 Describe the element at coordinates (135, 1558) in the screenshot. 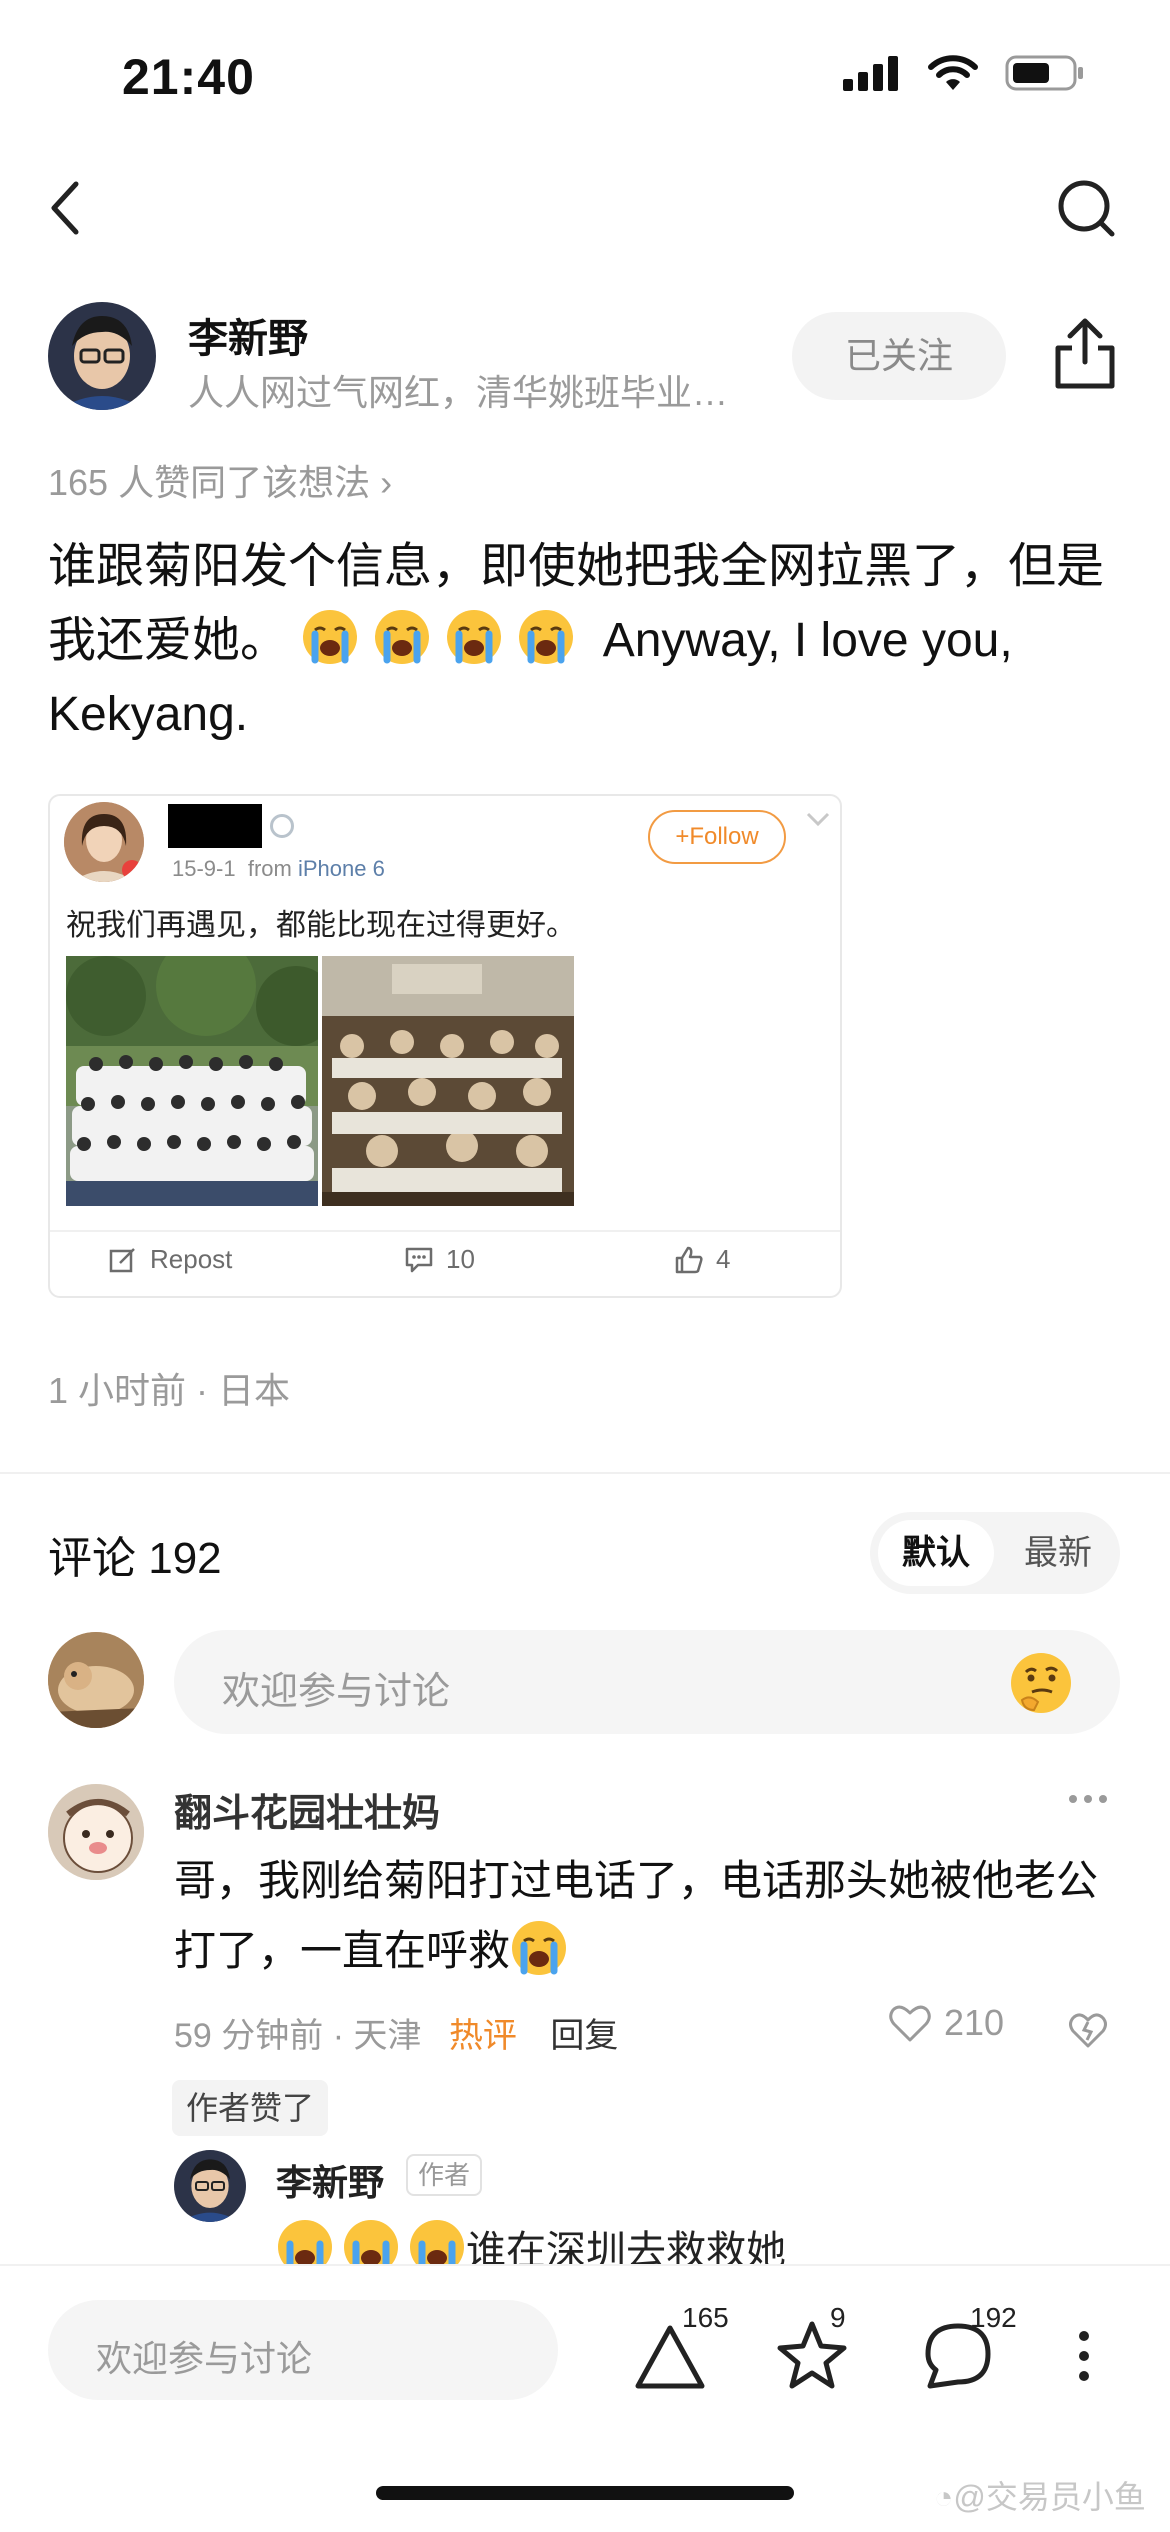

I see `comments-title: 评论 192` at that location.